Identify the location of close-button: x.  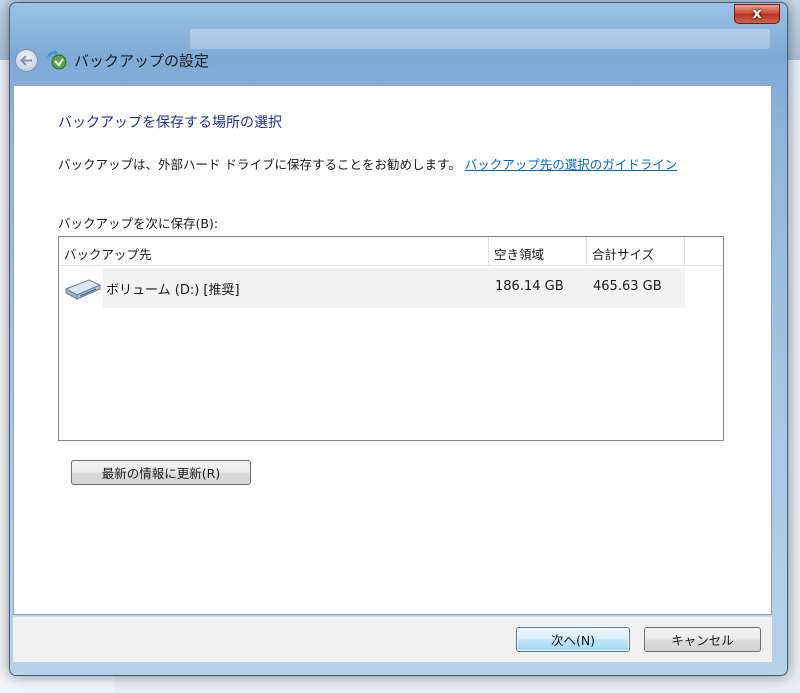
(757, 14).